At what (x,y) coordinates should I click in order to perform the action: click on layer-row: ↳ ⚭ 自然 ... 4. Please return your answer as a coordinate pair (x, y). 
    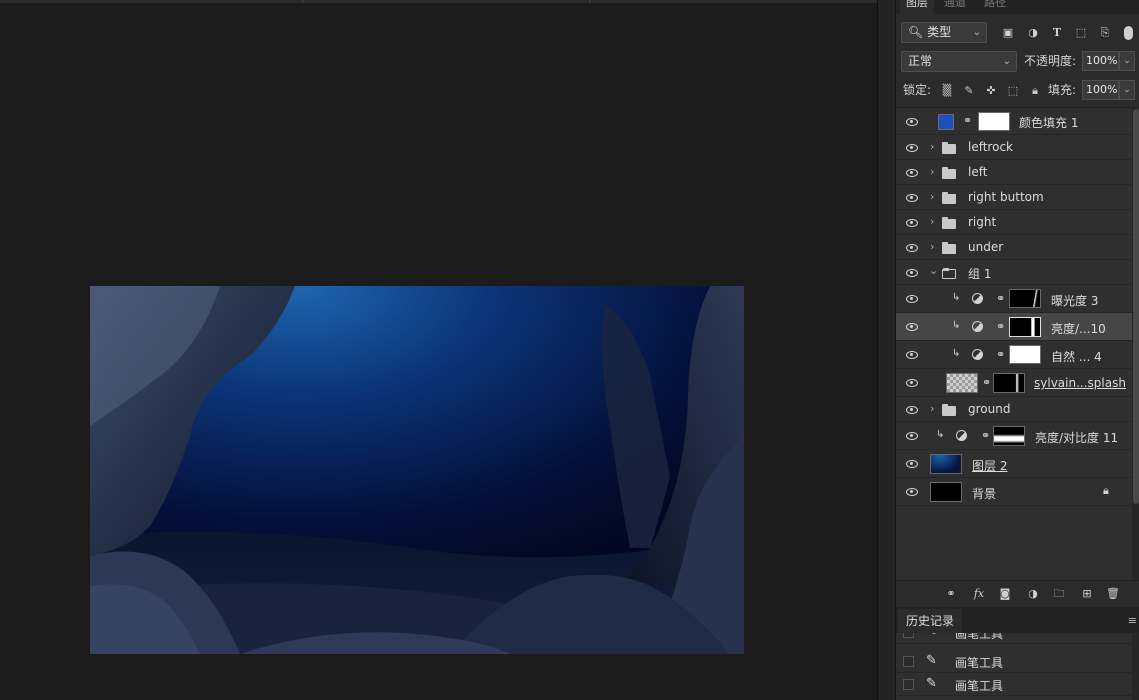
    Looking at the image, I should click on (1014, 355).